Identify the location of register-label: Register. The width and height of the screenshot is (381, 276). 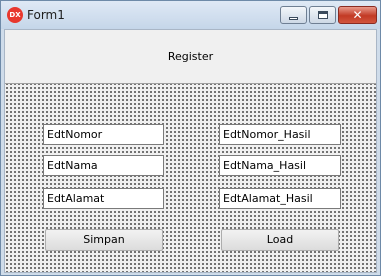
(190, 56).